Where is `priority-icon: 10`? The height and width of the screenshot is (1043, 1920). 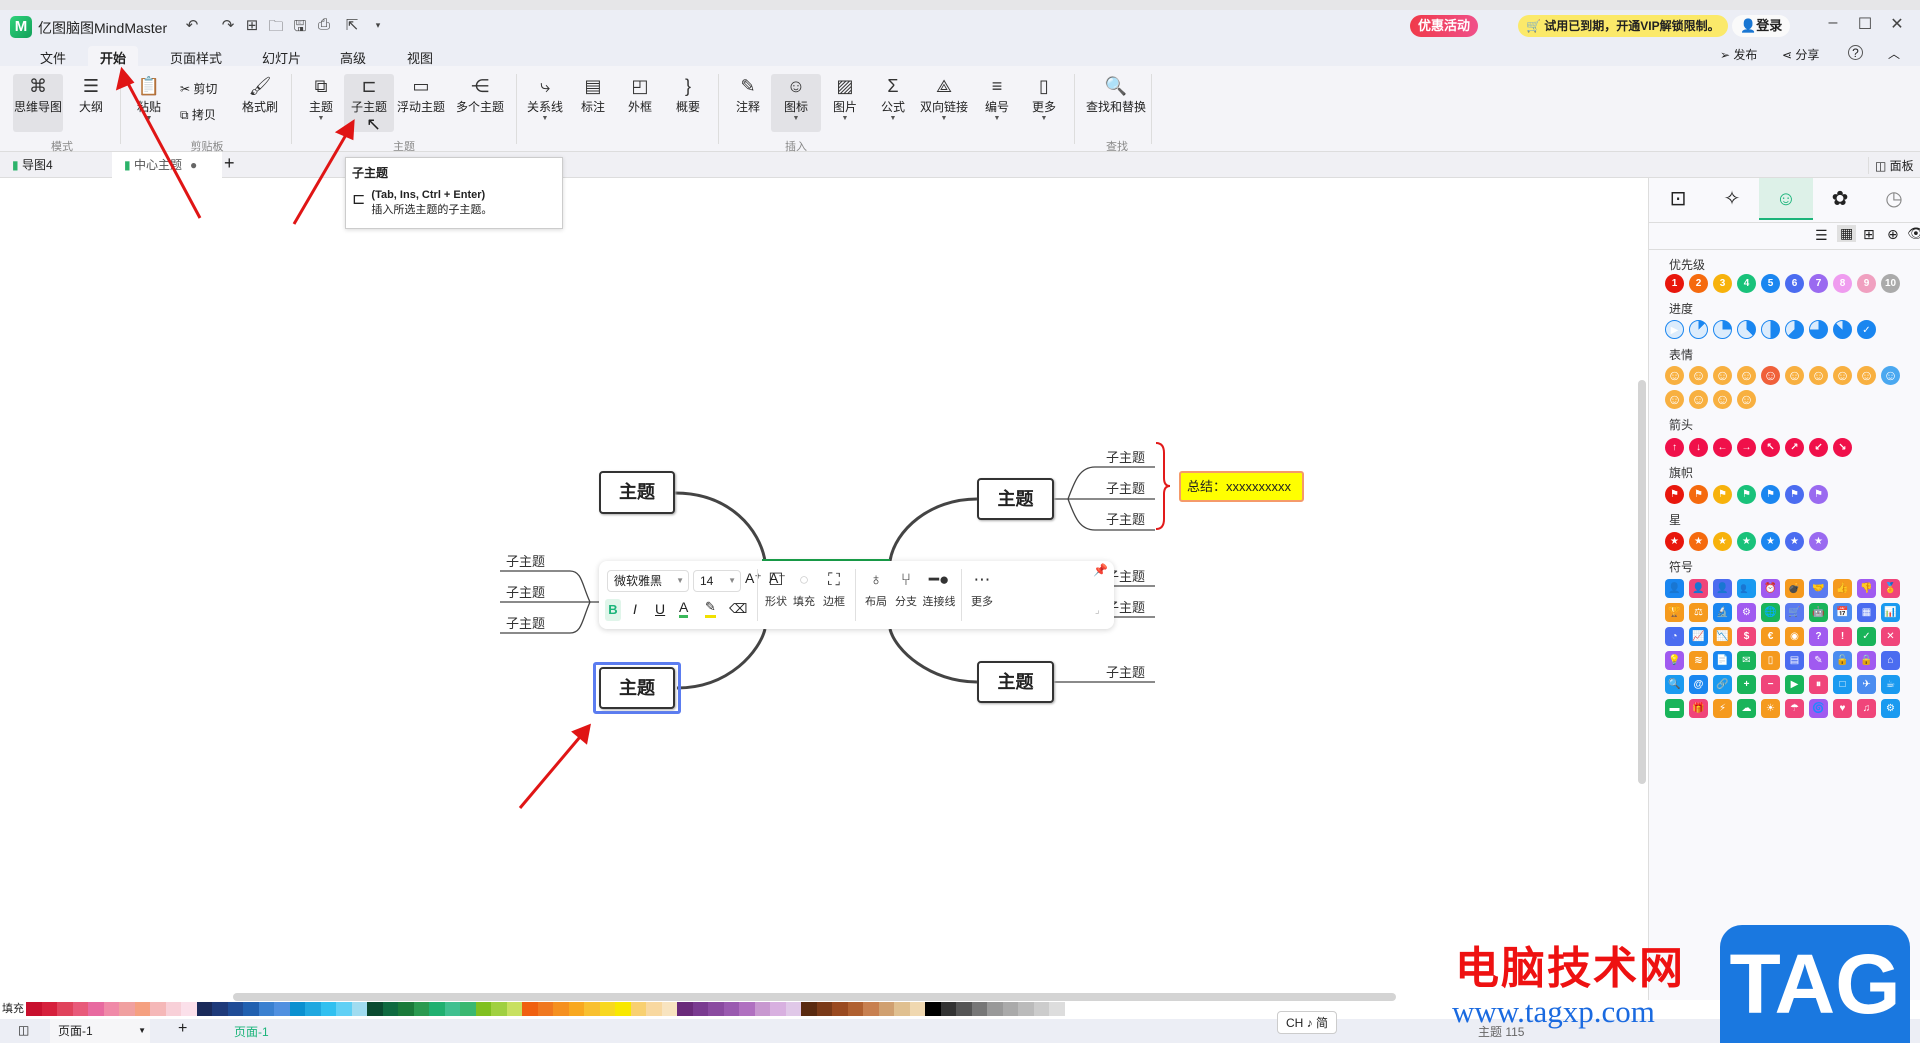
priority-icon: 10 is located at coordinates (1890, 283).